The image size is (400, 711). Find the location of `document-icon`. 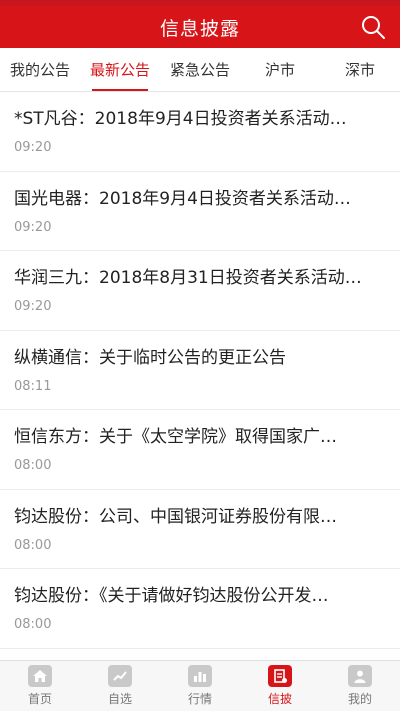

document-icon is located at coordinates (280, 676).